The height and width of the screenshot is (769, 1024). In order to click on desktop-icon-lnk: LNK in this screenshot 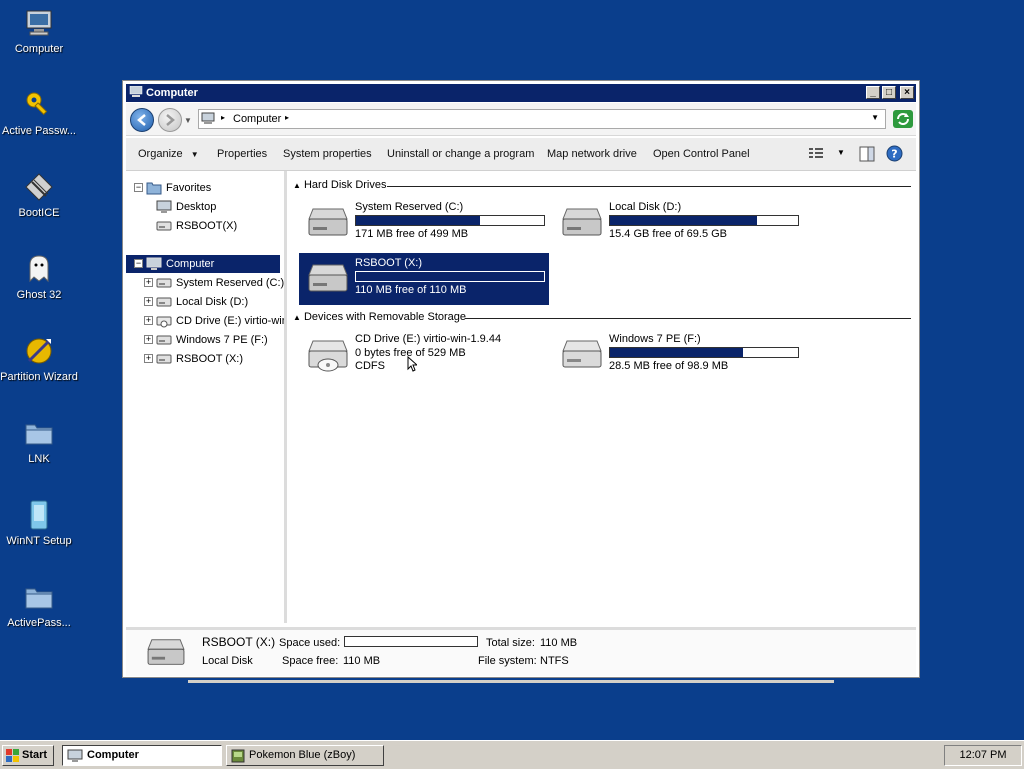, I will do `click(39, 441)`.